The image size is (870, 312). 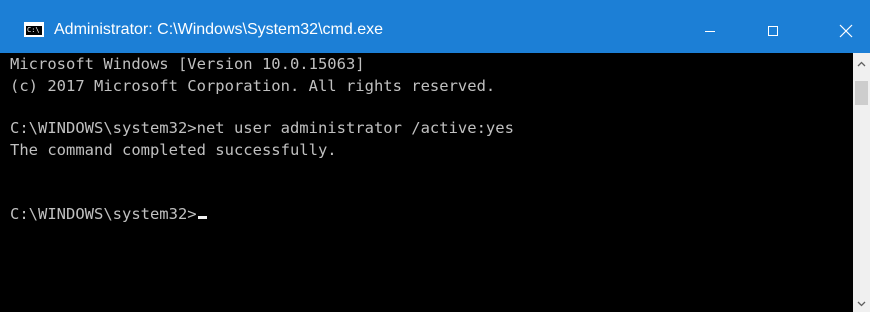 I want to click on cmd-icon: C:\, so click(x=34, y=29).